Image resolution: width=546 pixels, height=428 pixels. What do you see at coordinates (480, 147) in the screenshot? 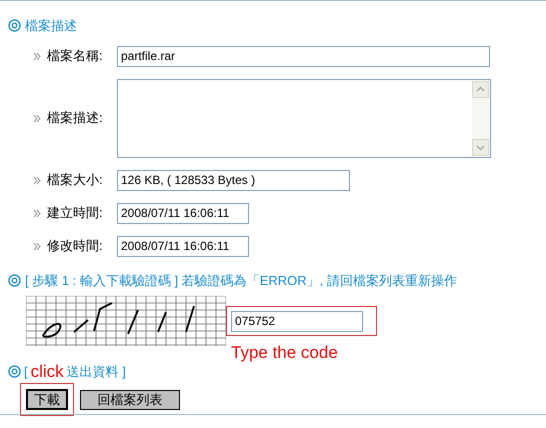
I see `scroll-down-icon` at bounding box center [480, 147].